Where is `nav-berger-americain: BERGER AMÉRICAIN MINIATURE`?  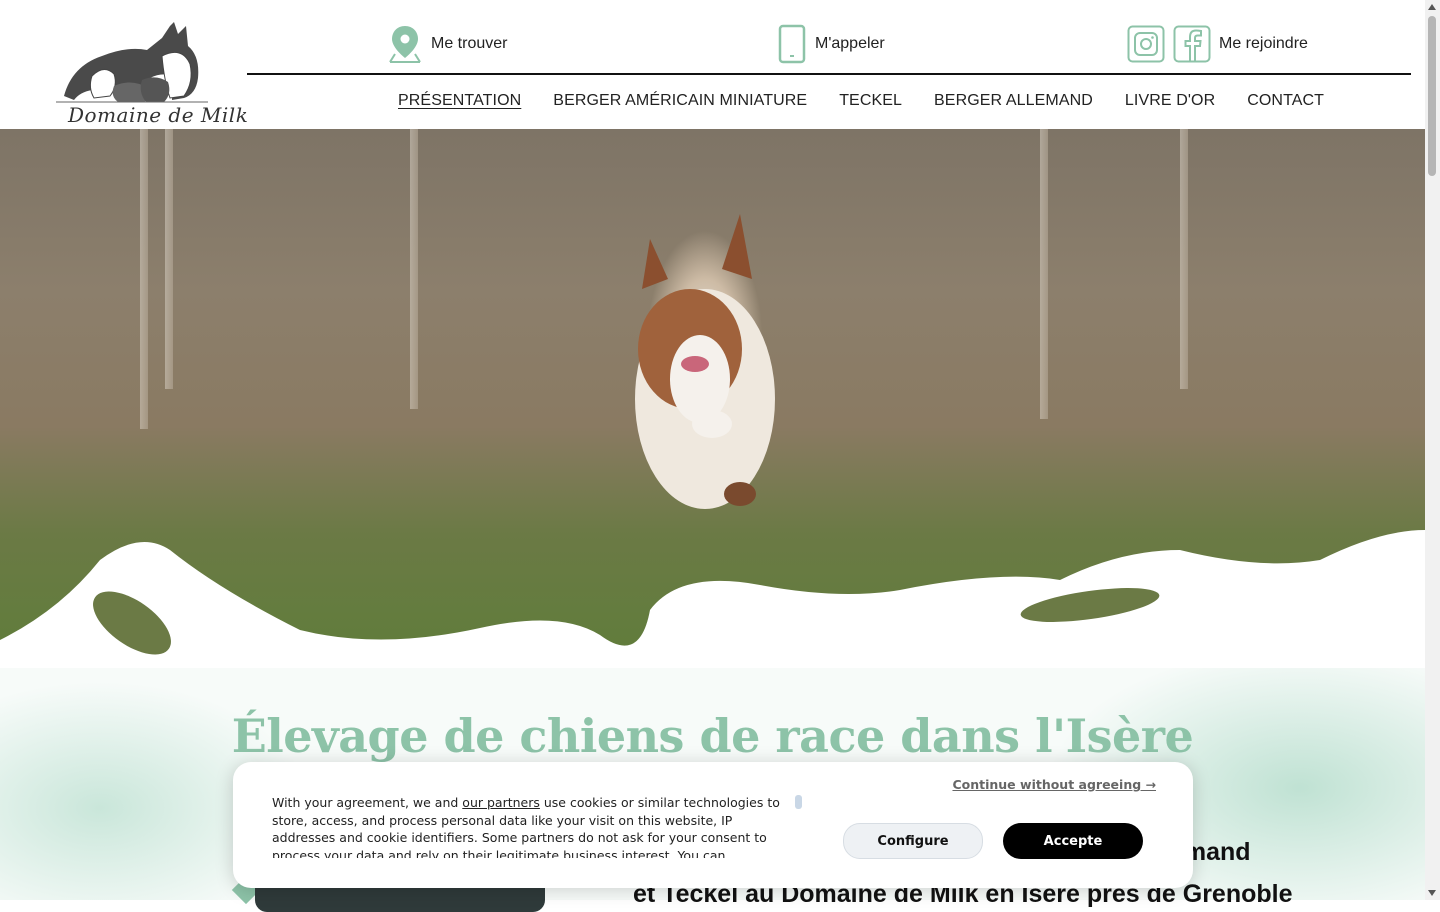
nav-berger-americain: BERGER AMÉRICAIN MINIATURE is located at coordinates (680, 101).